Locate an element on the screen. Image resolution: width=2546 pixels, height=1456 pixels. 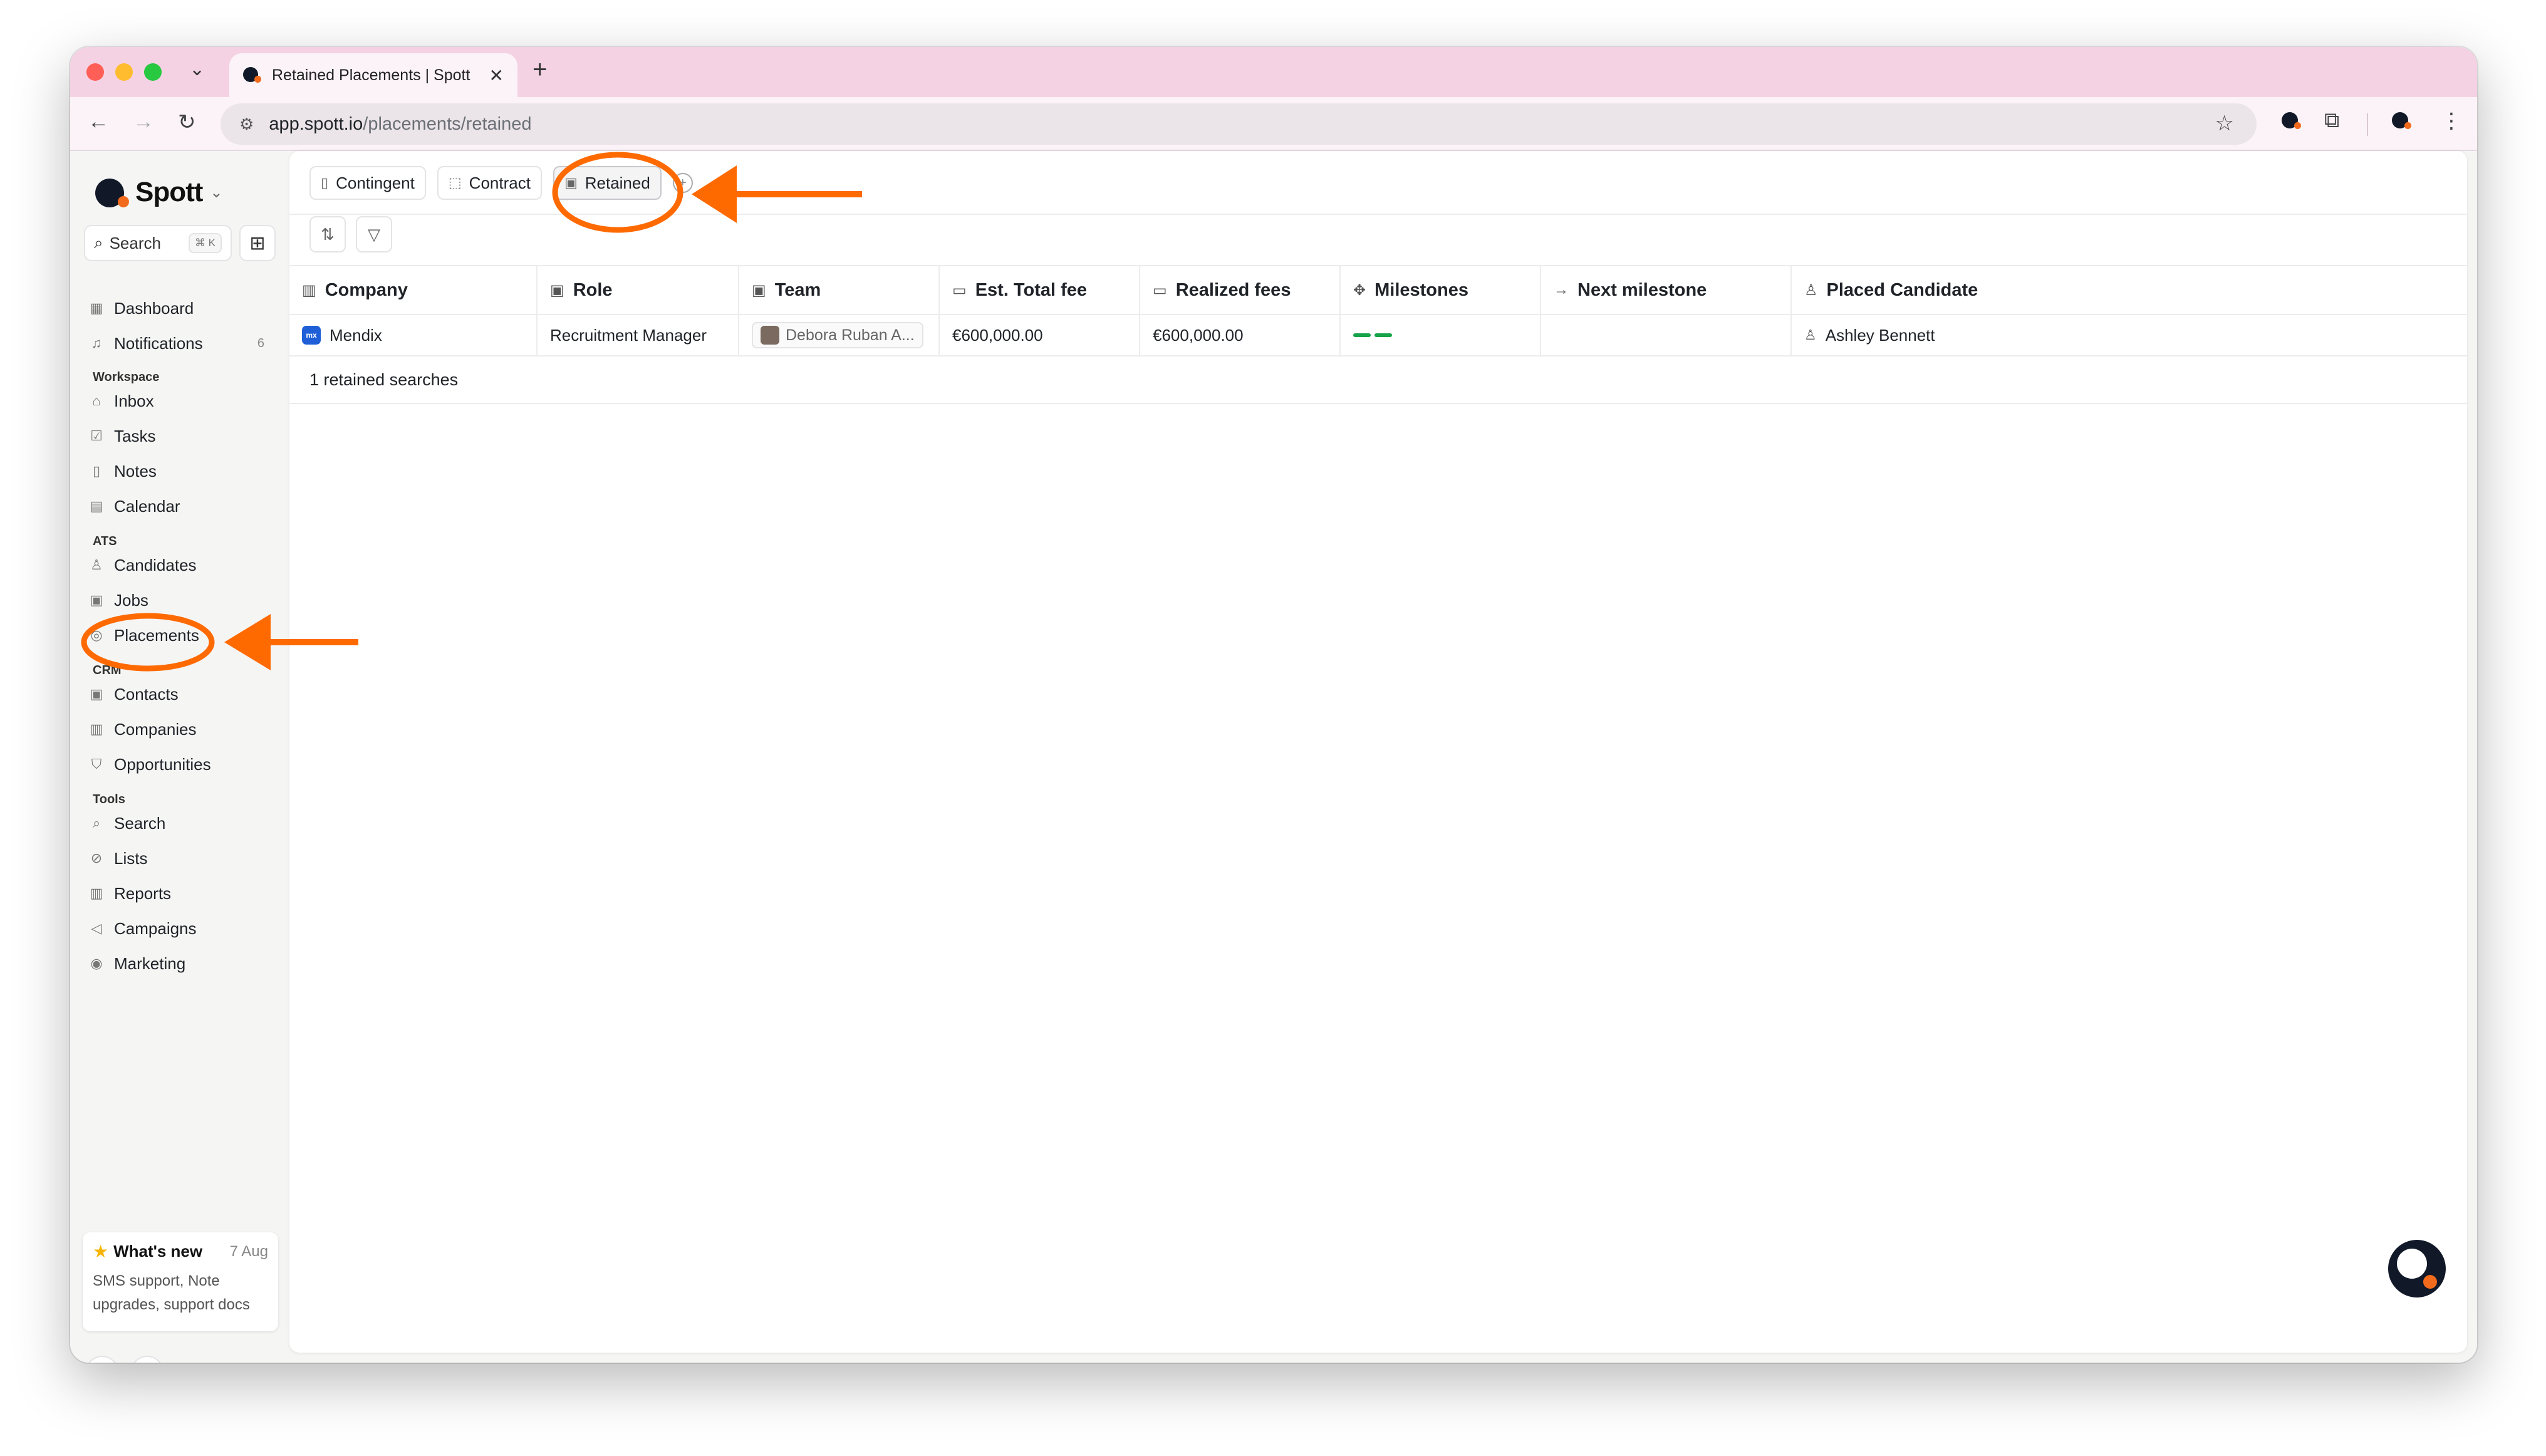
sidebar-item-campaigns: ◁ Campaigns is located at coordinates (183, 928).